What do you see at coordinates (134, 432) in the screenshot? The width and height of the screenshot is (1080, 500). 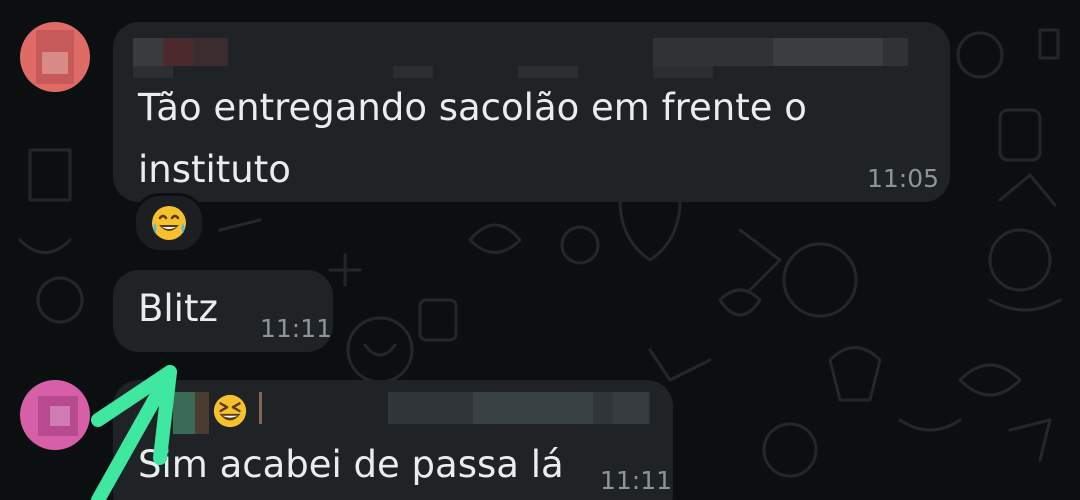 I see `green-arrow-icon` at bounding box center [134, 432].